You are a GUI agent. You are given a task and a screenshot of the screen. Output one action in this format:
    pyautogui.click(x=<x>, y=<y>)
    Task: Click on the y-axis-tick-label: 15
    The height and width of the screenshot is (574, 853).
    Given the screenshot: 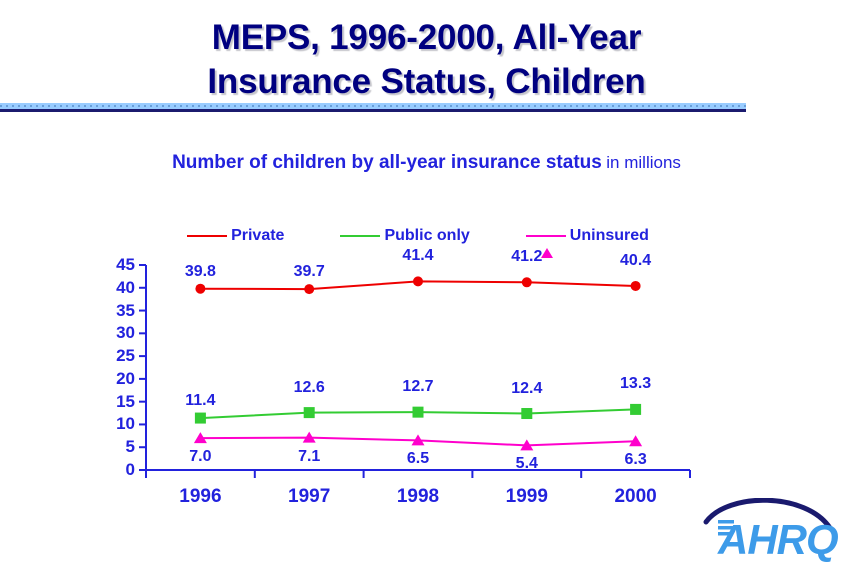 What is the action you would take?
    pyautogui.click(x=125, y=401)
    